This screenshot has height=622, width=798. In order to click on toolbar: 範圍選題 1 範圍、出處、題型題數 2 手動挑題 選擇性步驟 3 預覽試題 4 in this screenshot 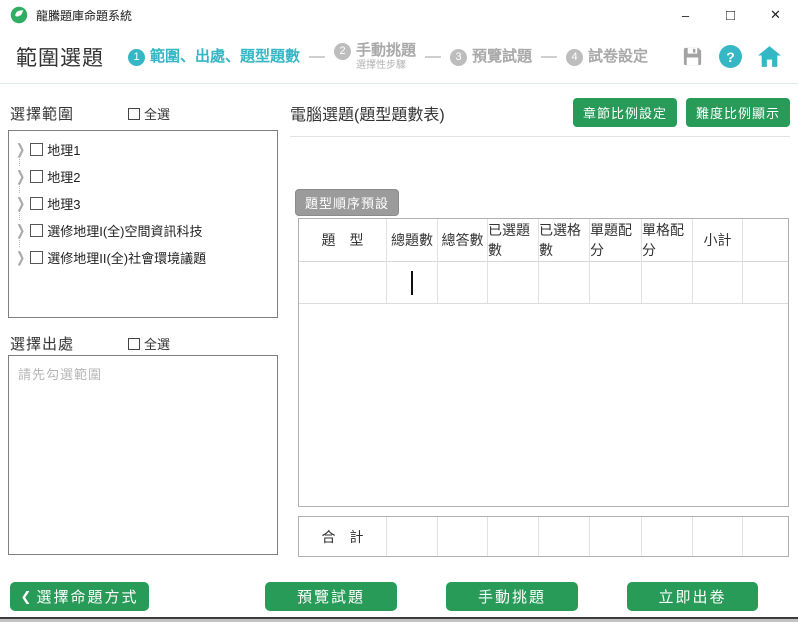, I will do `click(399, 57)`.